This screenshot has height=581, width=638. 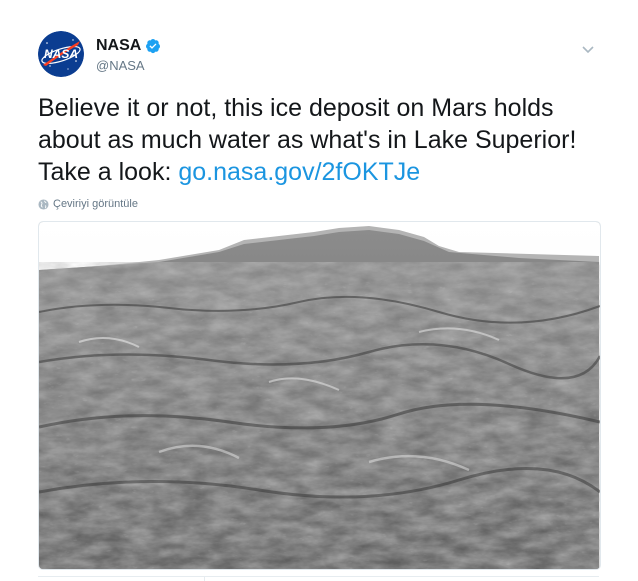 I want to click on tweet-link: go.nasa.gov/2fOKTJe, so click(x=299, y=172).